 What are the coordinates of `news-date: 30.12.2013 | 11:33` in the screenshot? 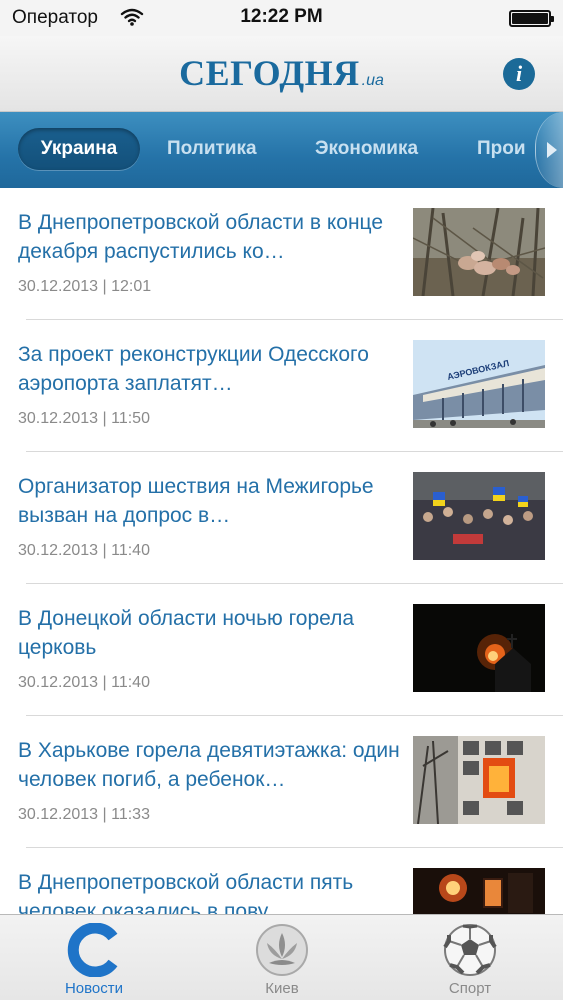 It's located at (84, 814).